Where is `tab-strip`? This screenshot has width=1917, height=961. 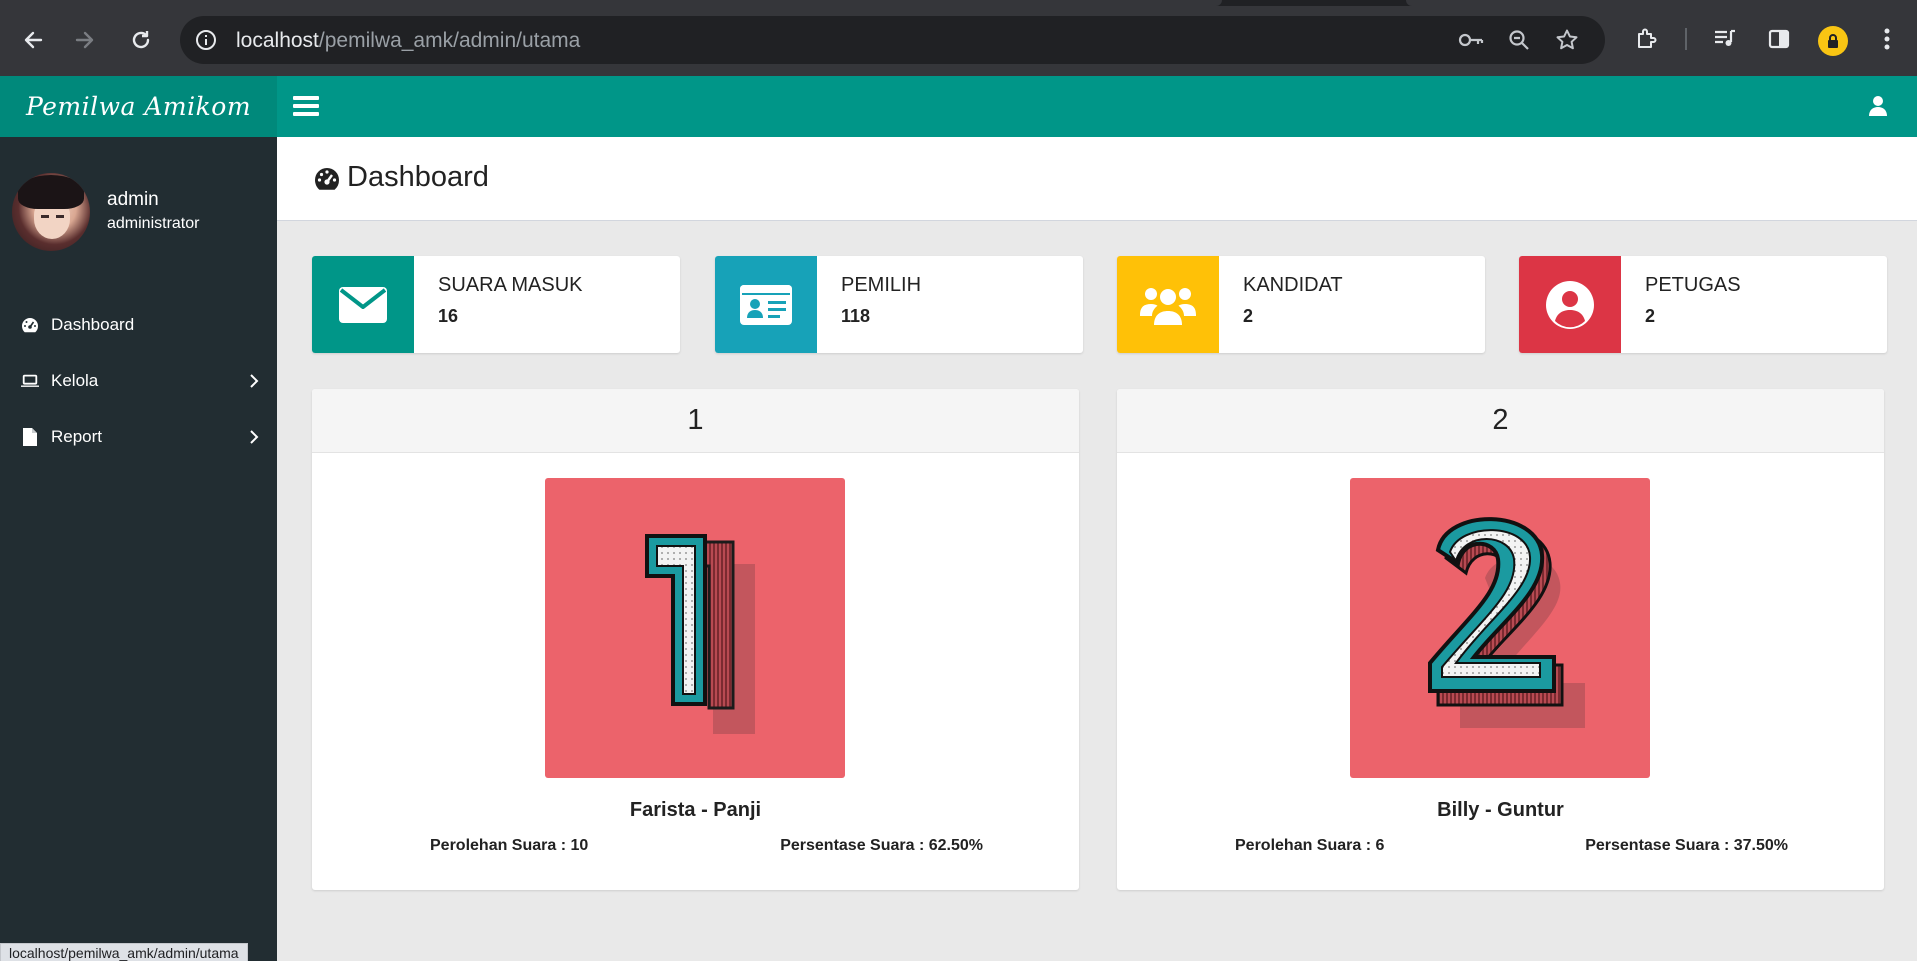 tab-strip is located at coordinates (958, 3).